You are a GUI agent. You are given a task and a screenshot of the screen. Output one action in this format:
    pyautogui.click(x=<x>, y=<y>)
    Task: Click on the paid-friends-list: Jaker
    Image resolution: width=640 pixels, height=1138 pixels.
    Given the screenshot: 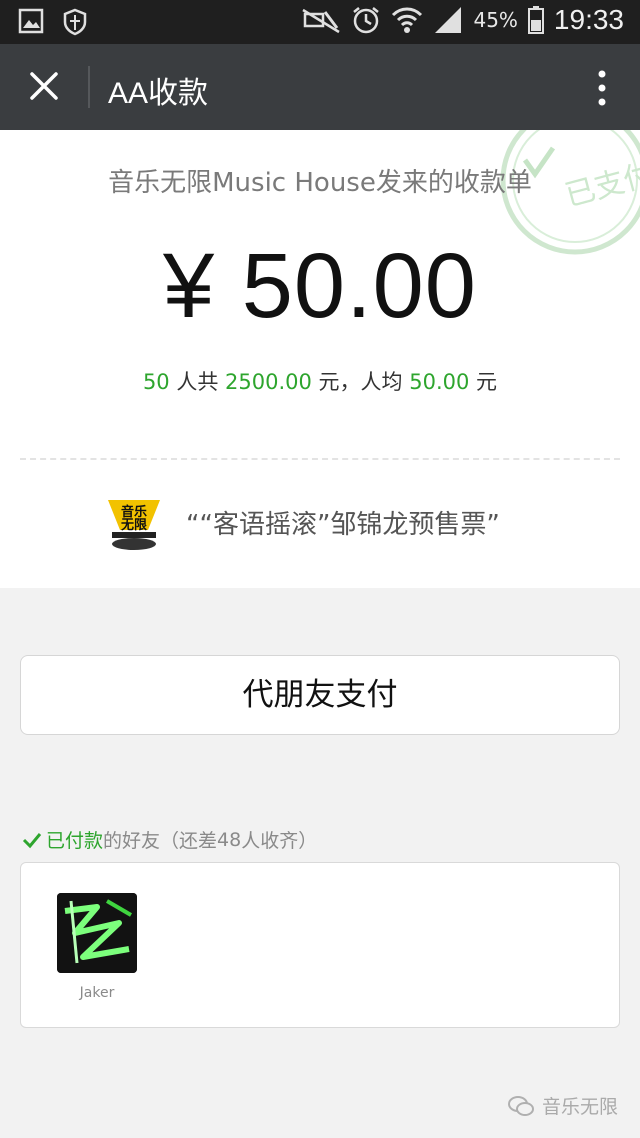 What is the action you would take?
    pyautogui.click(x=320, y=945)
    